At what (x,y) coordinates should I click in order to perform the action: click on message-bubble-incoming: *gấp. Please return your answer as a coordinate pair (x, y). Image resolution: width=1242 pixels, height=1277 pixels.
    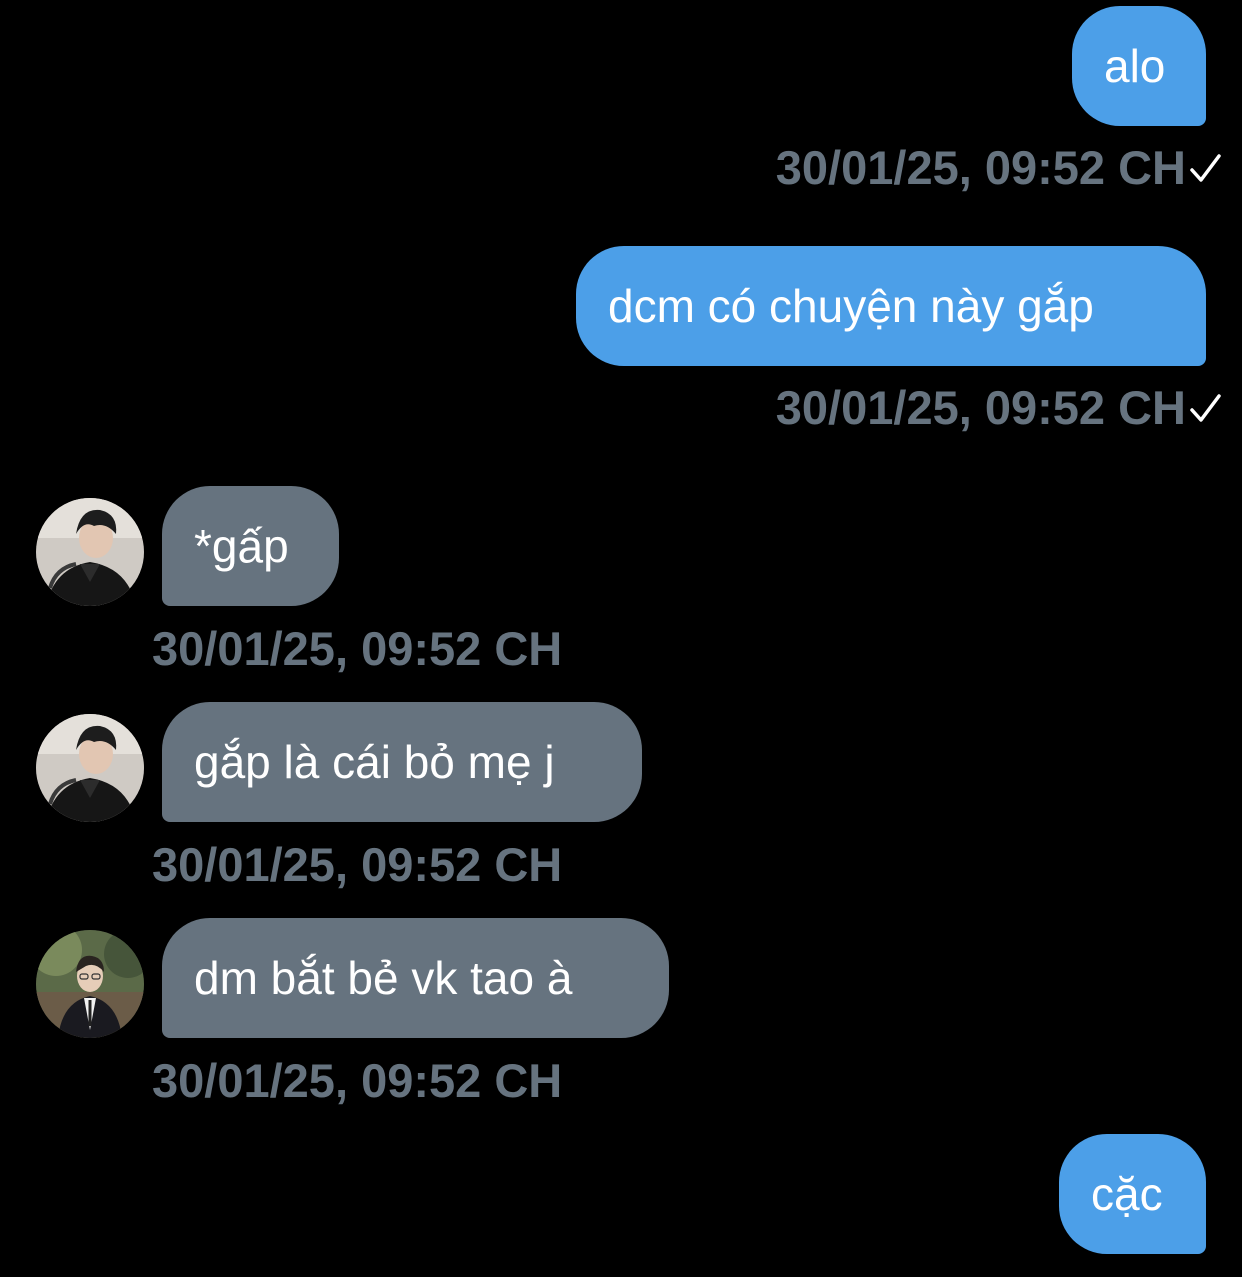
    Looking at the image, I should click on (250, 546).